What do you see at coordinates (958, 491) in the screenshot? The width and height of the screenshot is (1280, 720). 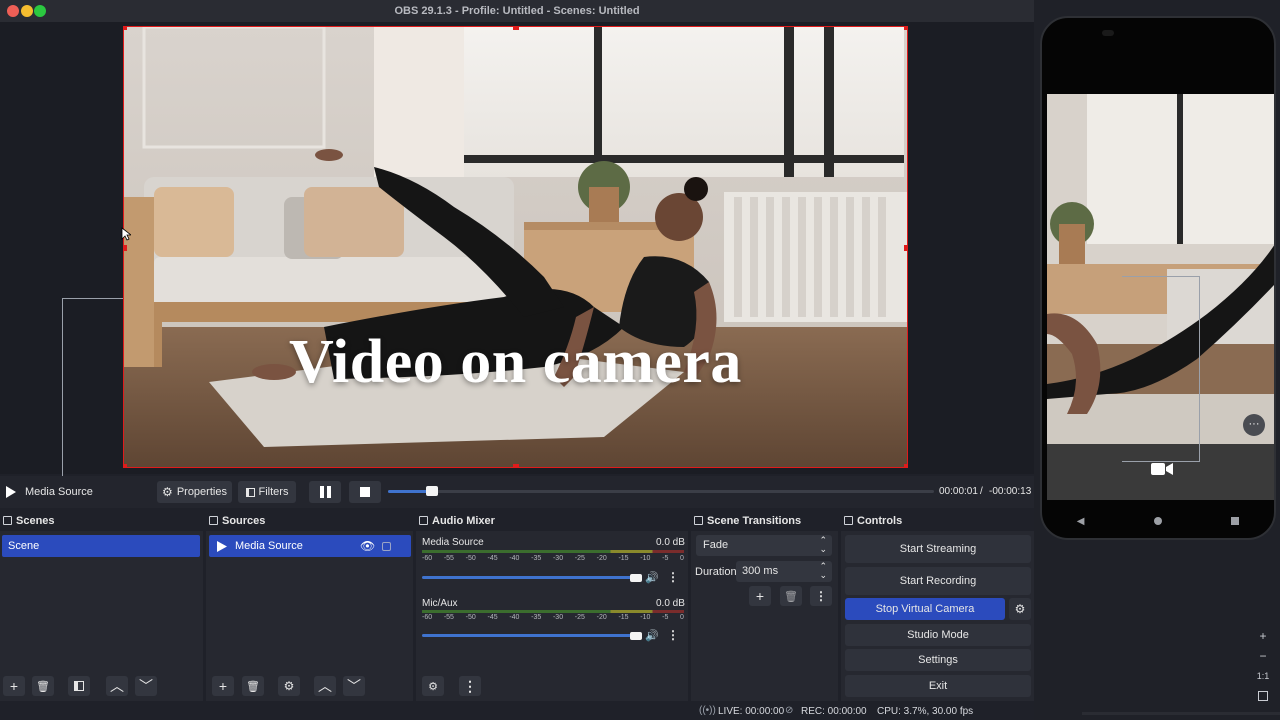 I see `time-current: 00:00:01` at bounding box center [958, 491].